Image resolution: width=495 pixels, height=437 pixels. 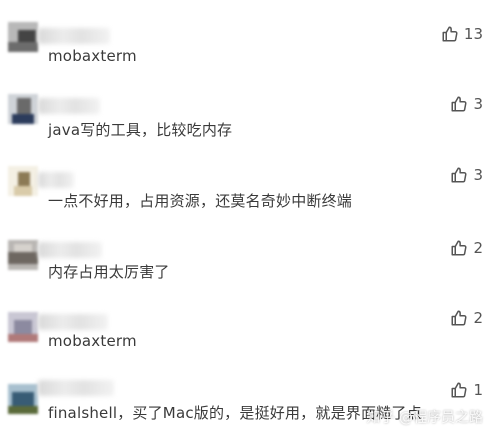 I want to click on like-button: 1, so click(x=466, y=390).